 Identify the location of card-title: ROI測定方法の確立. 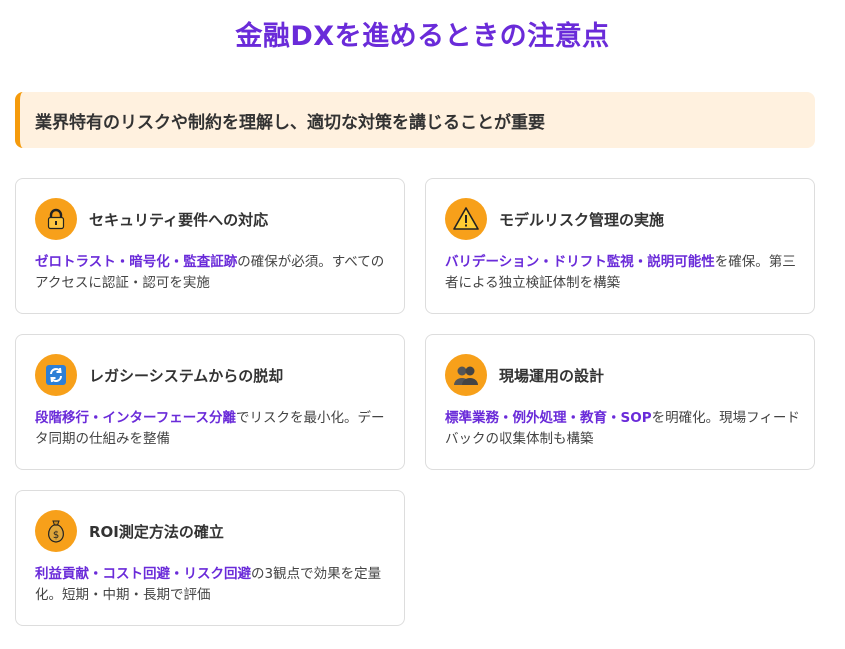
(156, 531).